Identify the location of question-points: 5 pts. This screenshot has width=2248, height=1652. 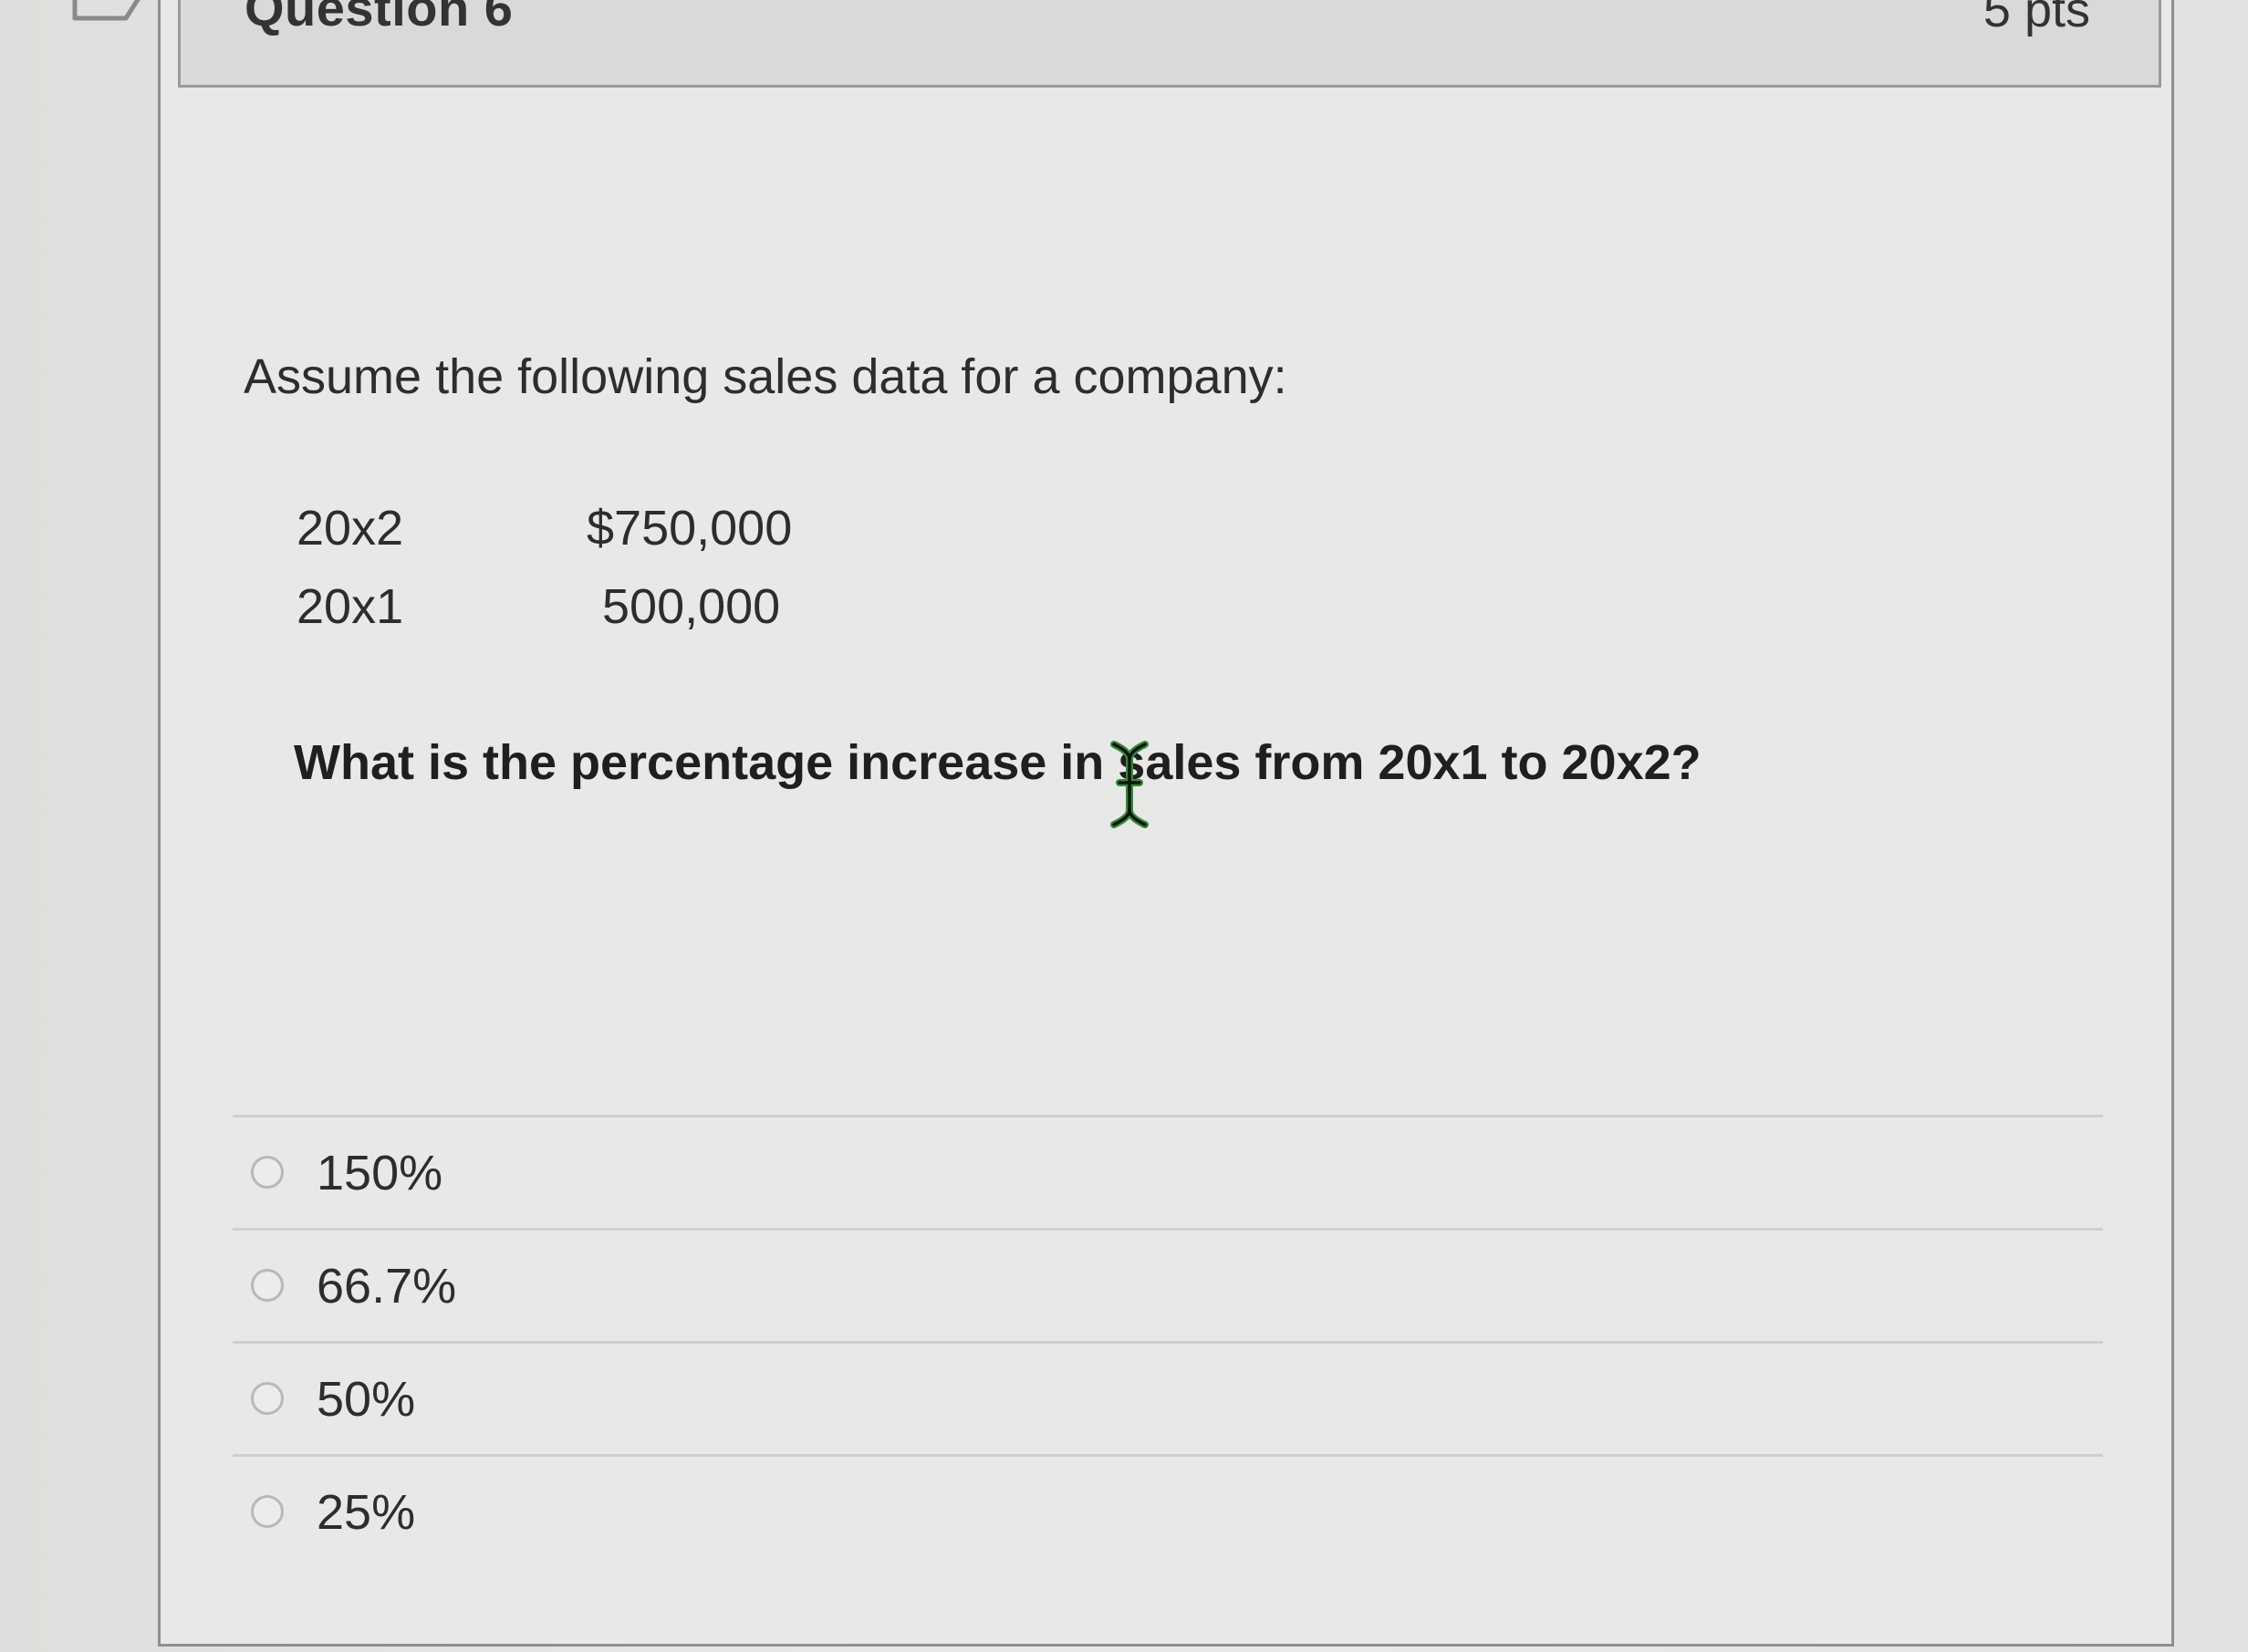
(2037, 19).